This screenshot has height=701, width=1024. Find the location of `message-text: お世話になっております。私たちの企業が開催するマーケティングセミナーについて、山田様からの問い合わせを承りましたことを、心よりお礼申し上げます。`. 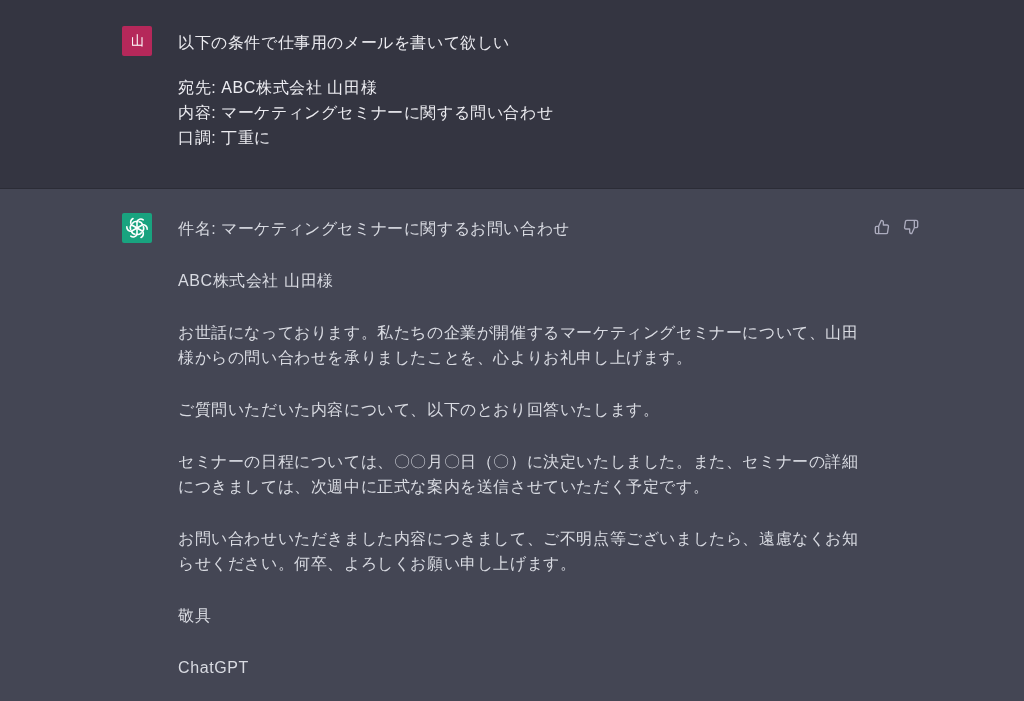

message-text: お世話になっております。私たちの企業が開催するマーケティングセミナーについて、山田様からの問い合わせを承りましたことを、心よりお礼申し上げます。 is located at coordinates (519, 345).